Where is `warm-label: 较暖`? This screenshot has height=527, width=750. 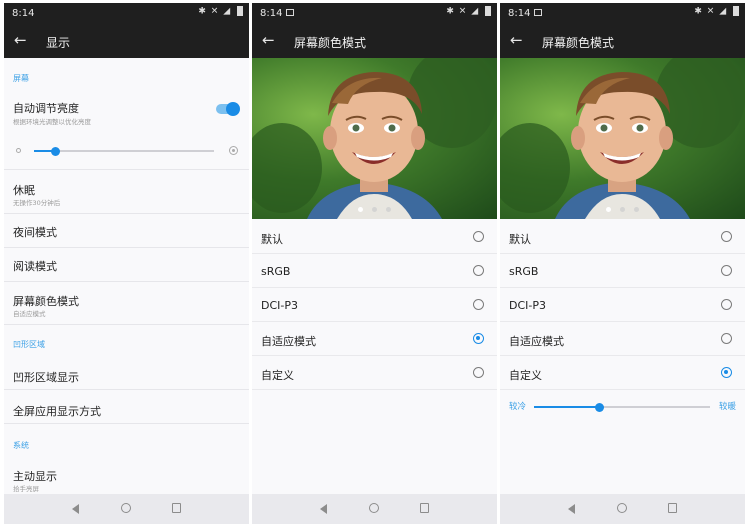
warm-label: 较暖 is located at coordinates (728, 407).